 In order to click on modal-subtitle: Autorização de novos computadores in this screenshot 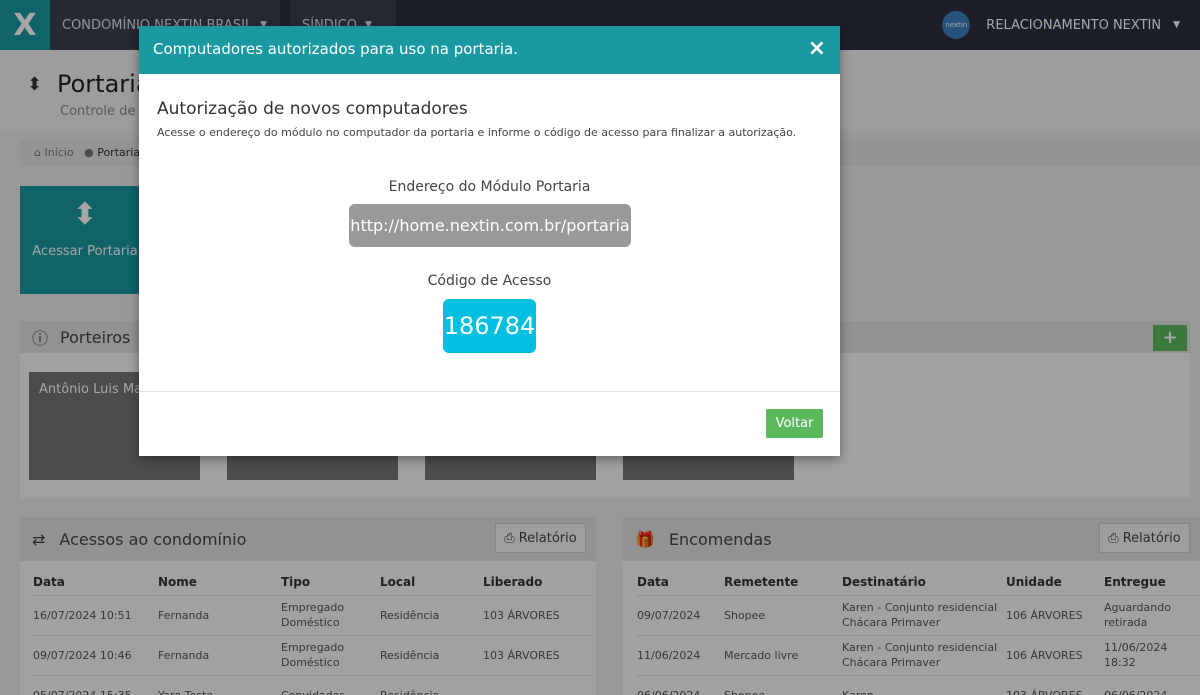, I will do `click(312, 109)`.